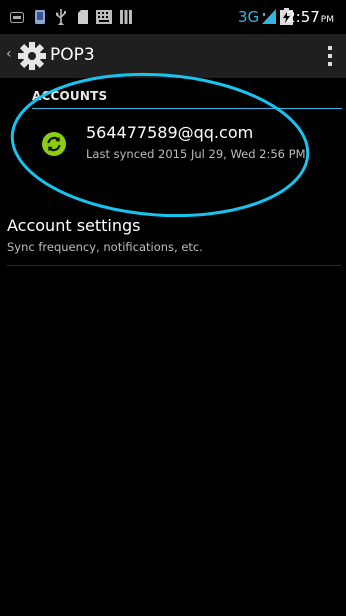  What do you see at coordinates (303, 17) in the screenshot?
I see `clock-time: 2:57` at bounding box center [303, 17].